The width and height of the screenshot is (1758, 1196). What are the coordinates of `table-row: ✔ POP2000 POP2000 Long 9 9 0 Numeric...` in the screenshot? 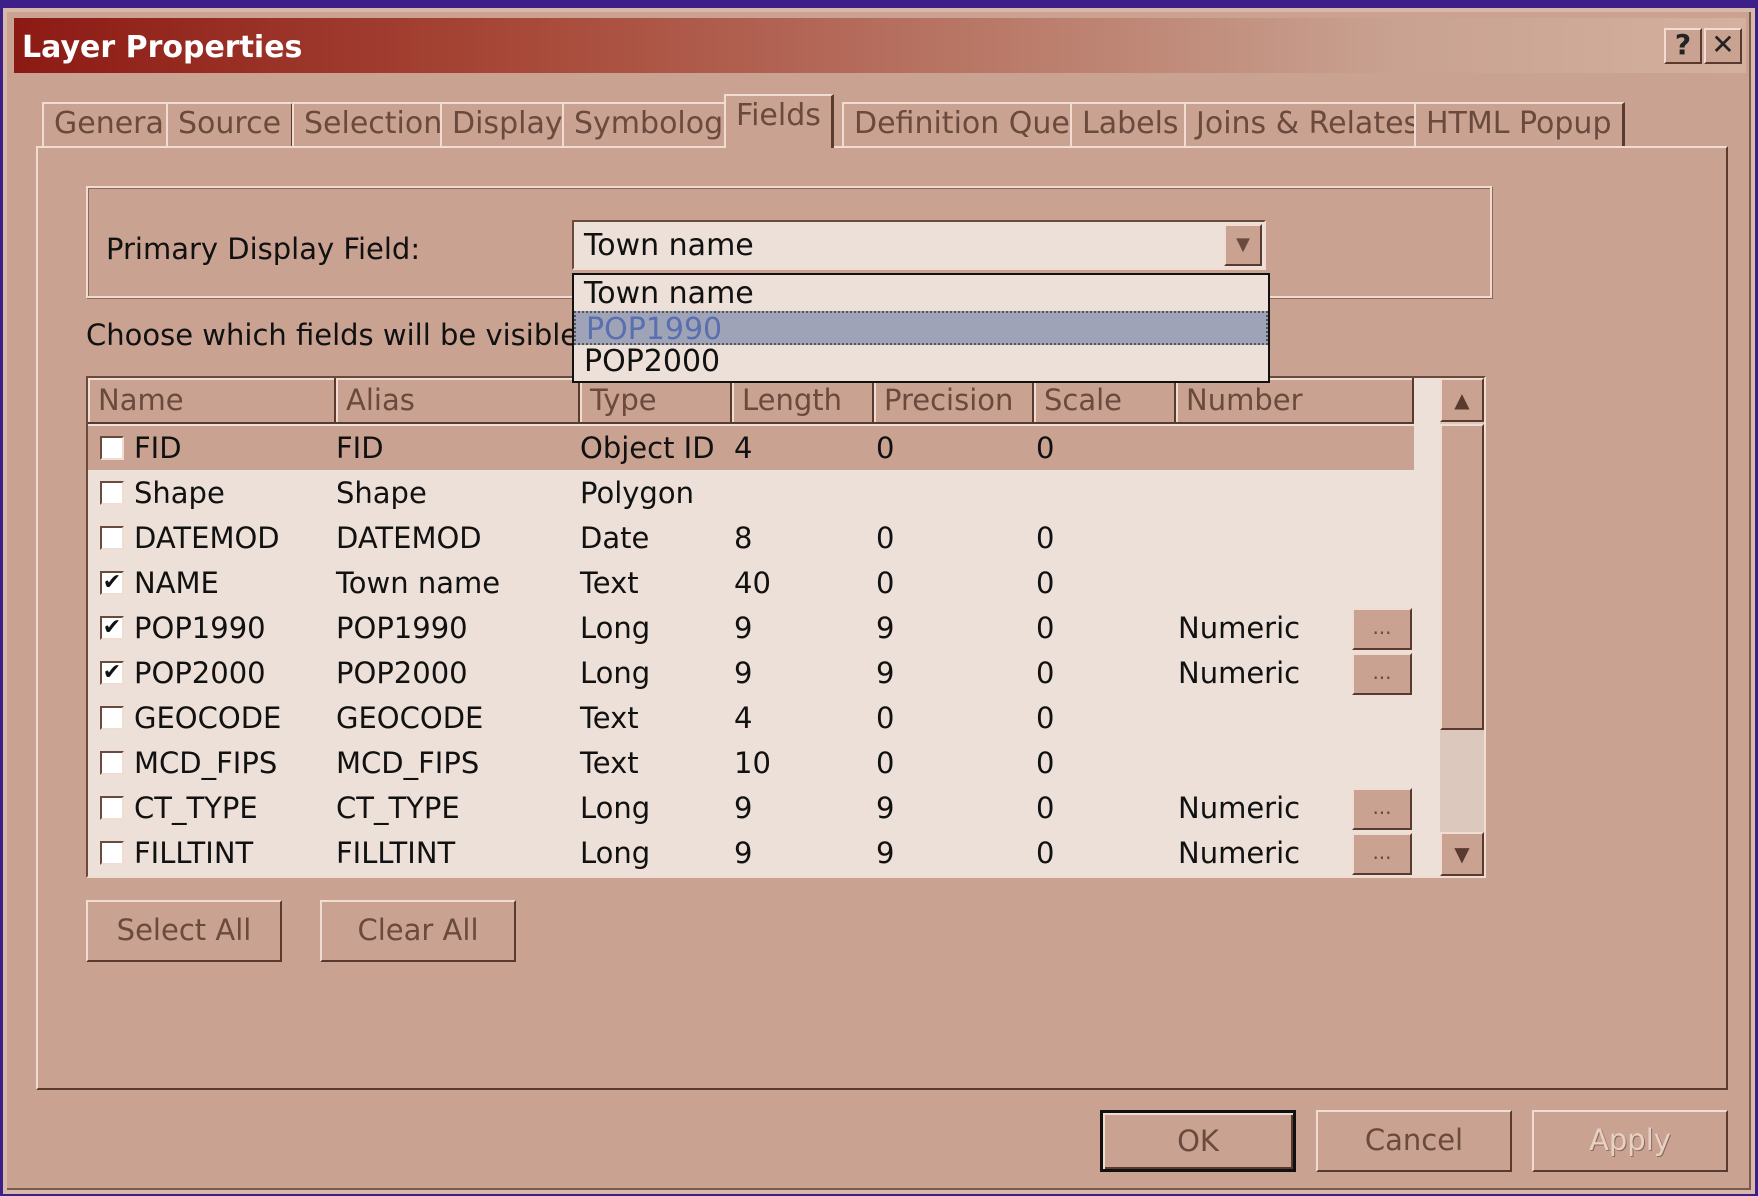 It's located at (751, 673).